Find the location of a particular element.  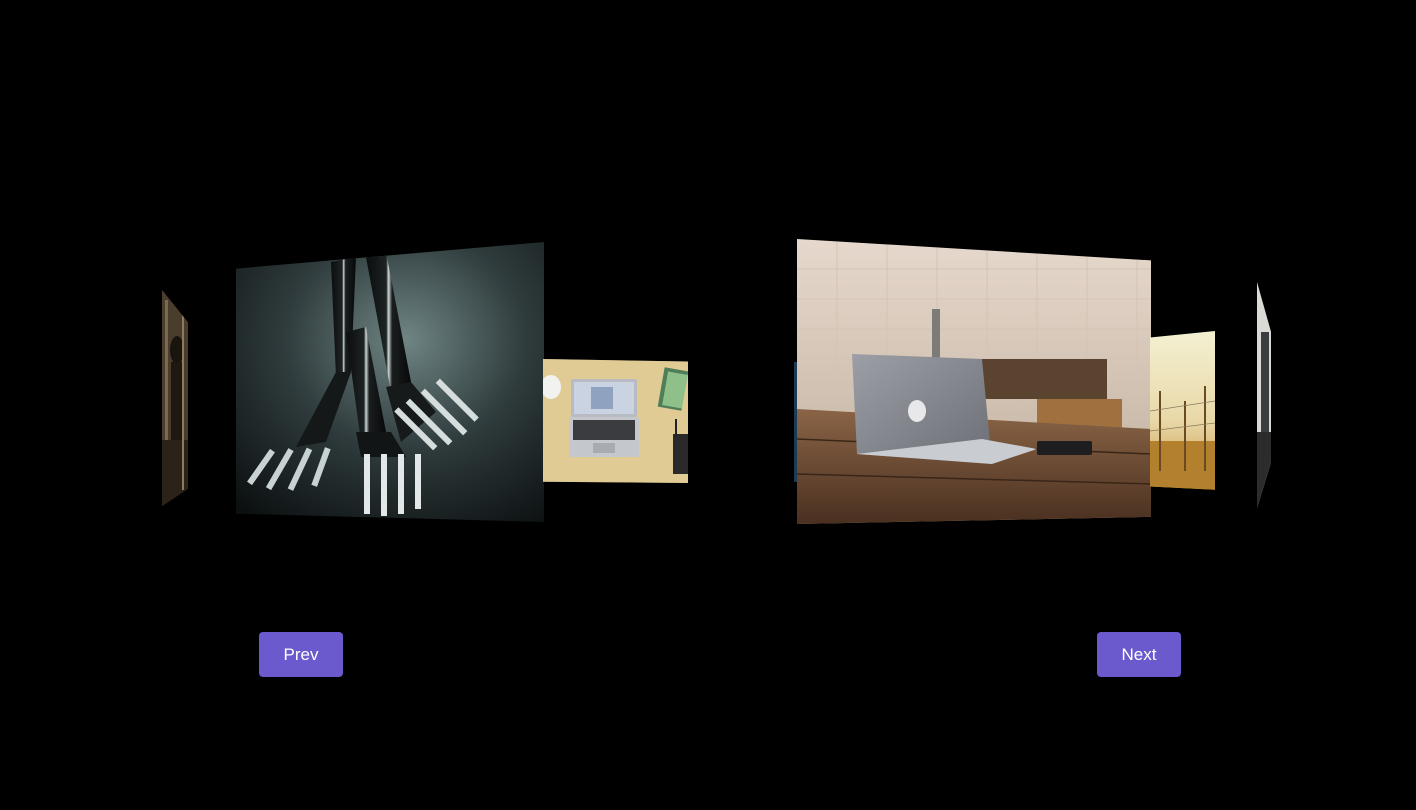

slide-laptop-cafe is located at coordinates (974, 381).